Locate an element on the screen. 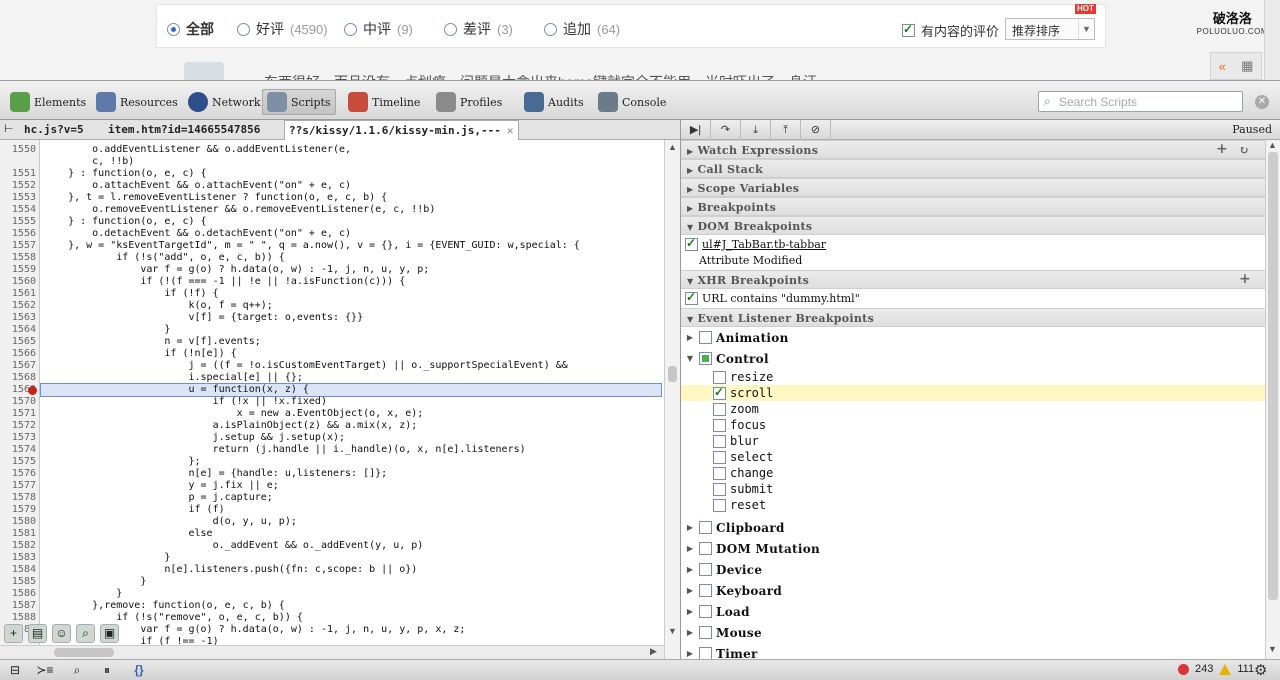  close-icon: ✕ is located at coordinates (510, 130).